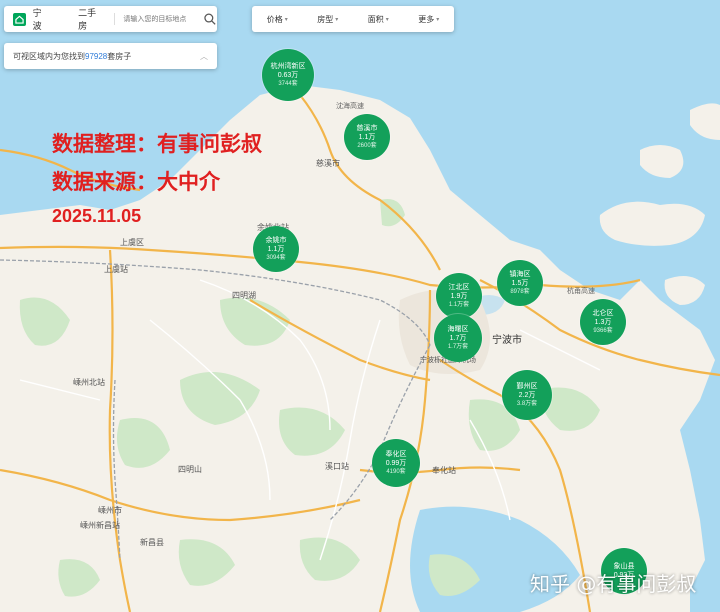 Image resolution: width=720 pixels, height=612 pixels. Describe the element at coordinates (89, 382) in the screenshot. I see `label-shengzhou-north-station: 嵊州北站` at that location.